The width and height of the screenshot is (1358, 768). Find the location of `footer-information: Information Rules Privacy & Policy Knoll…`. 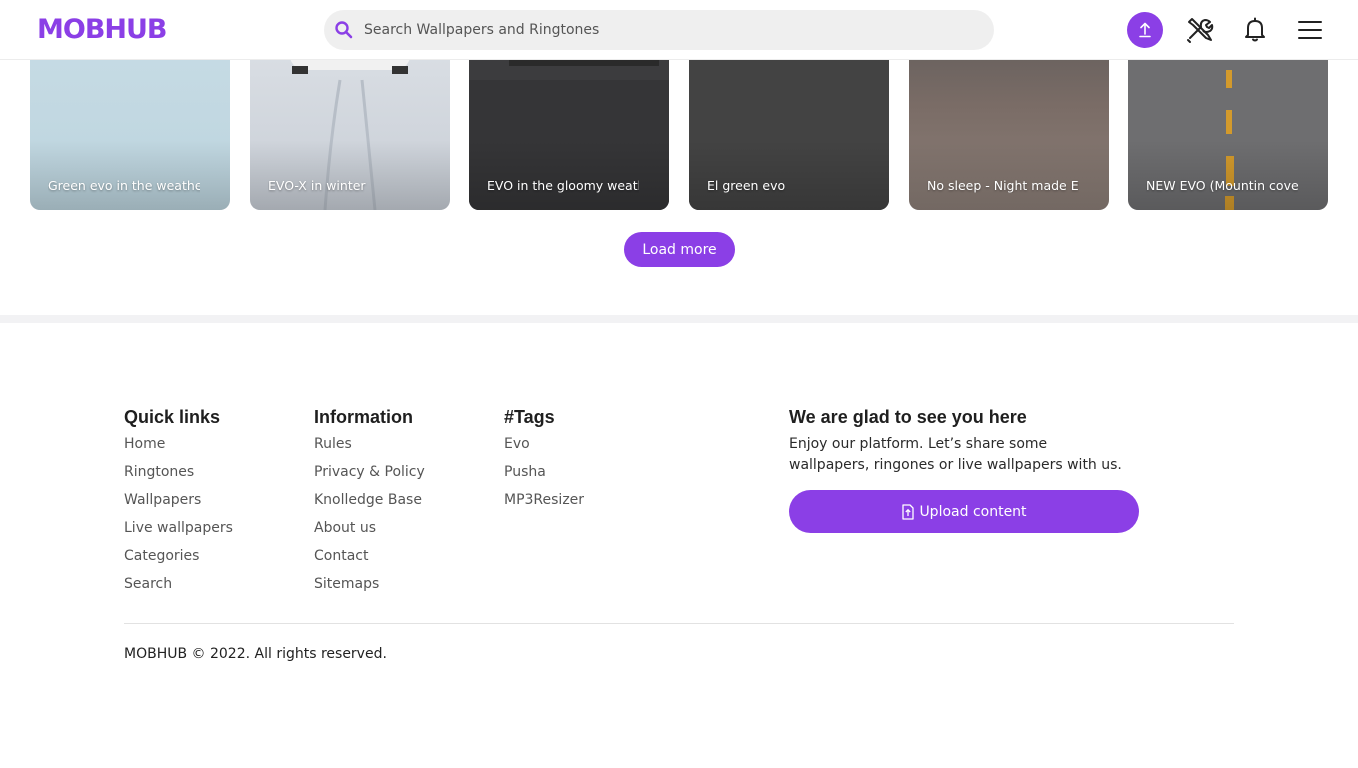

footer-information: Information Rules Privacy & Policy Knoll… is located at coordinates (369, 504).